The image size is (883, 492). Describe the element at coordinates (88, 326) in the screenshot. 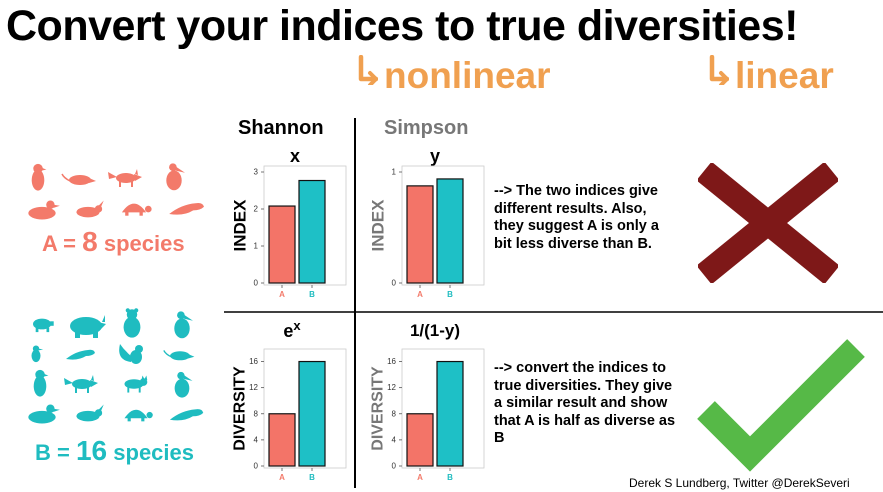

I see `rhino-icon` at that location.